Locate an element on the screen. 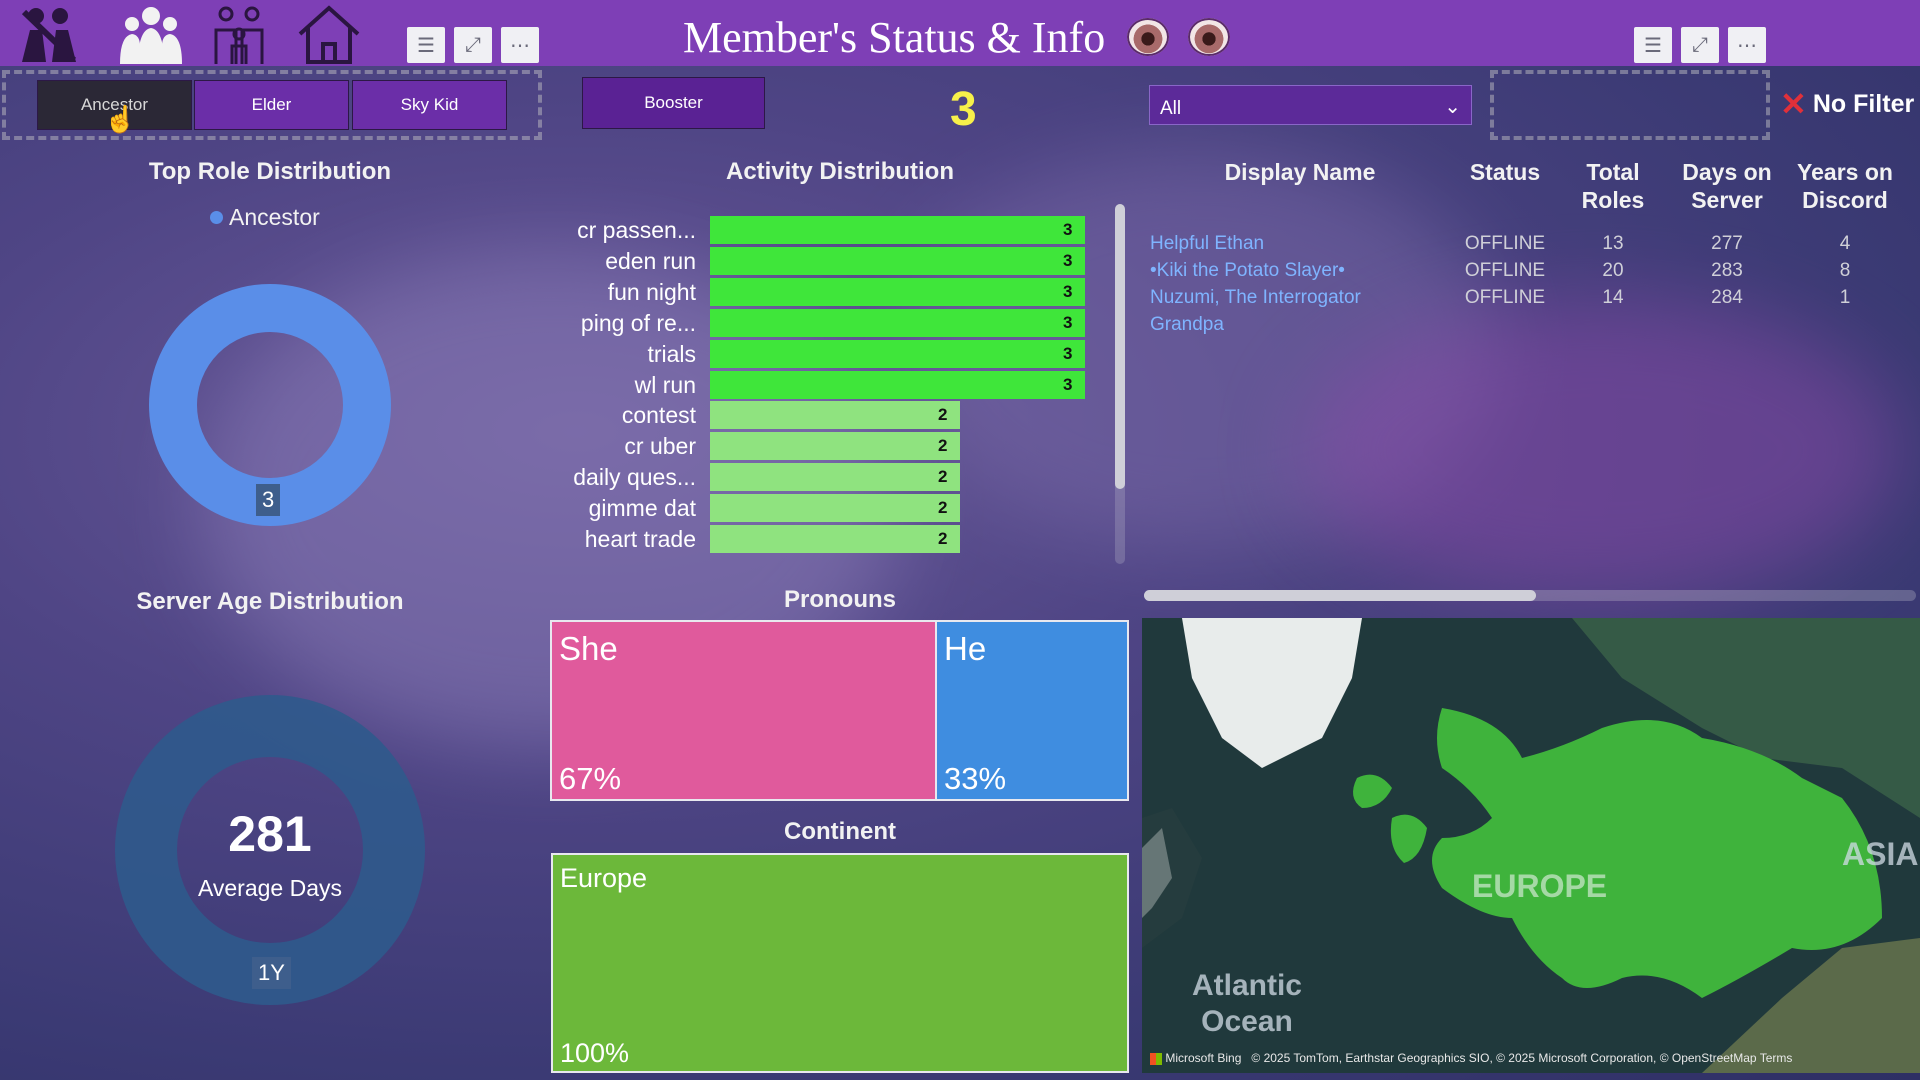 The width and height of the screenshot is (1920, 1080). member-name-link: Grandpa is located at coordinates (1300, 324).